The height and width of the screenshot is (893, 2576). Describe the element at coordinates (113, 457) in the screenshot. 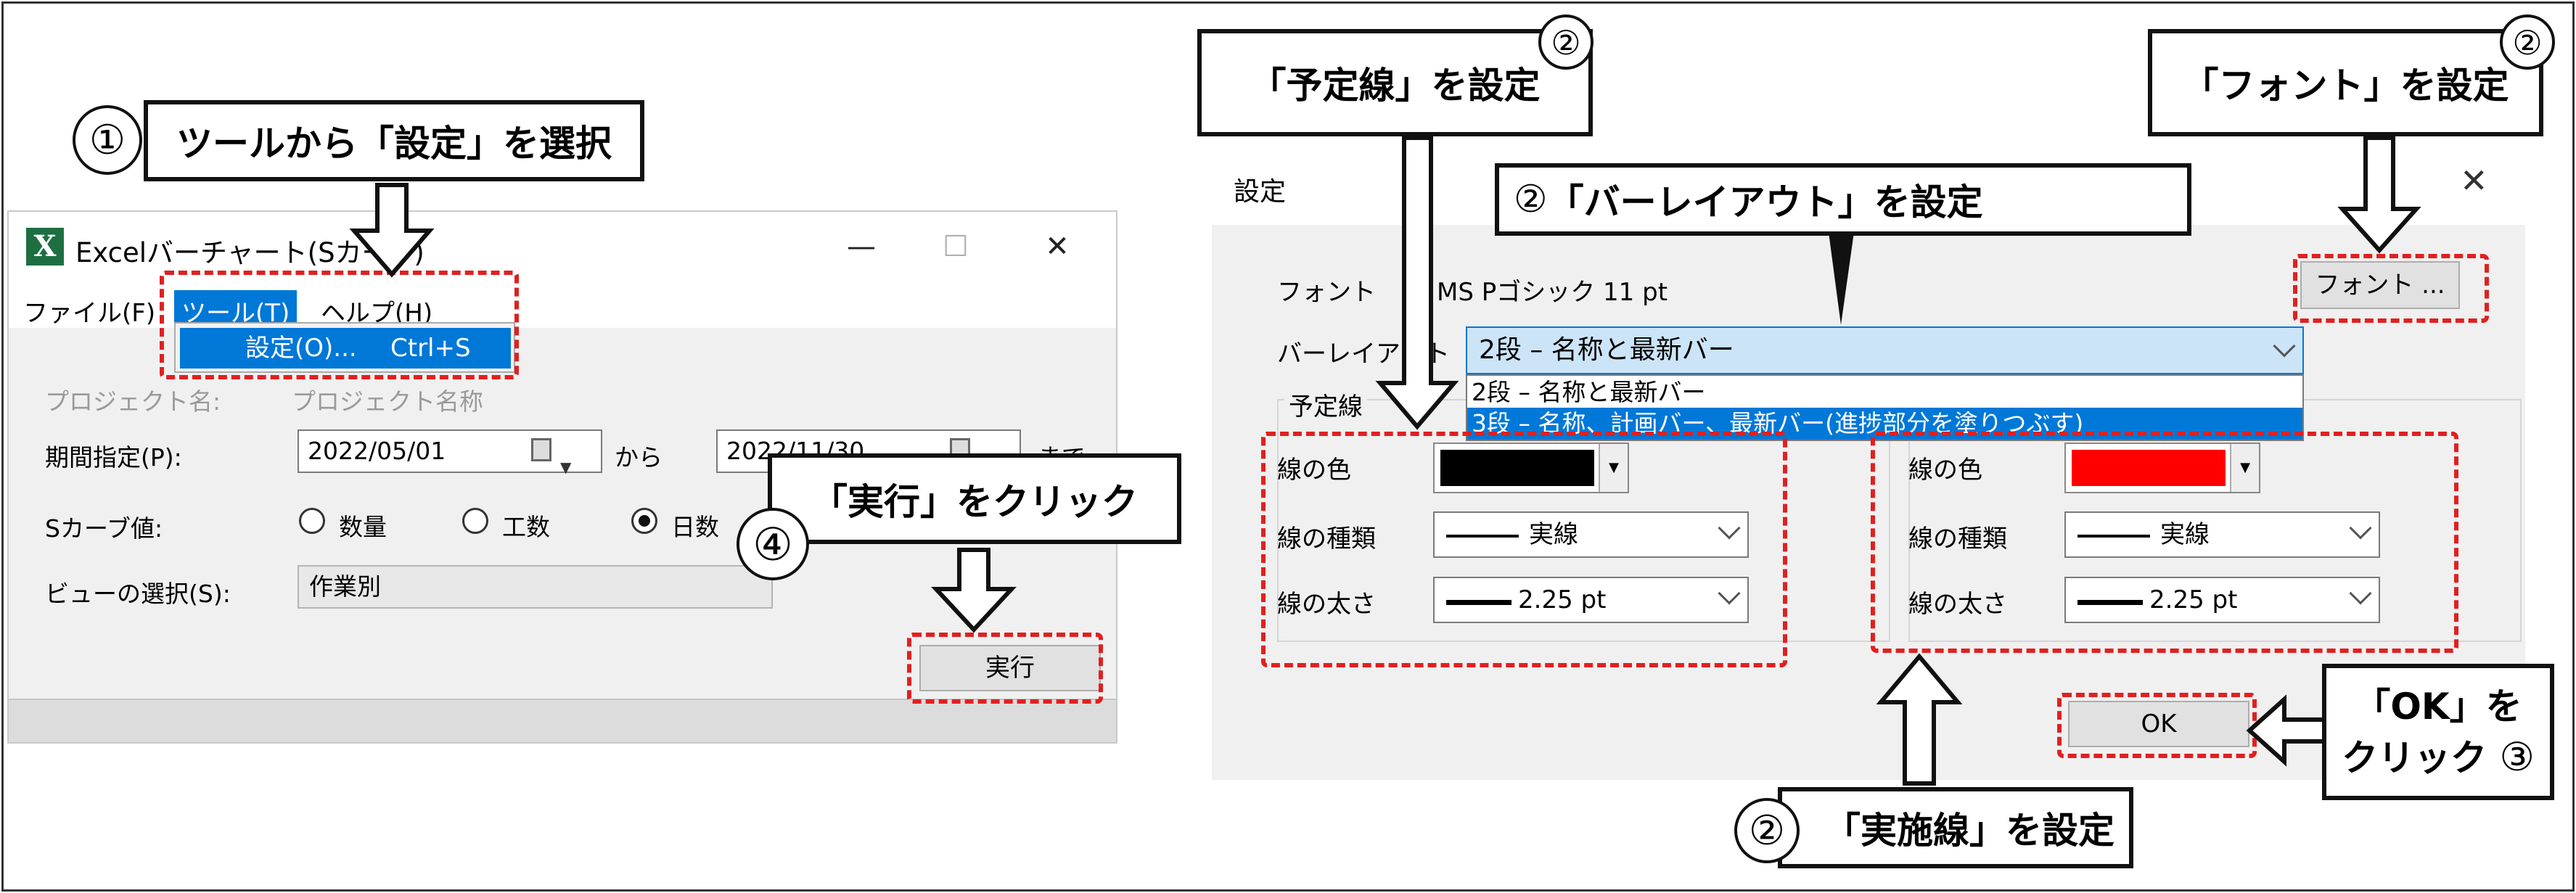

I see `period-label: 期間指定(P):` at that location.